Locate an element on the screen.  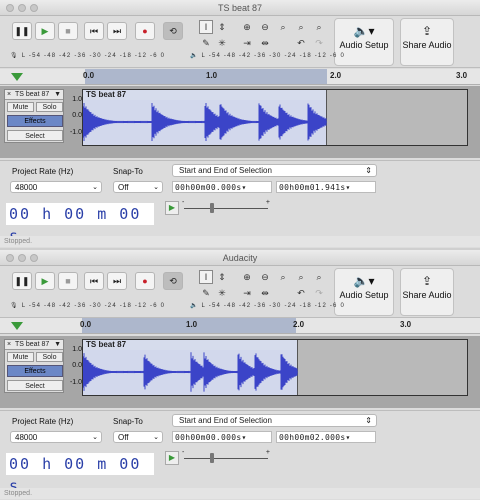
record-meter-scale: -54 -48 -42 -36 -30 -24 -18 -12 -6 0 is located at coordinates (97, 306).